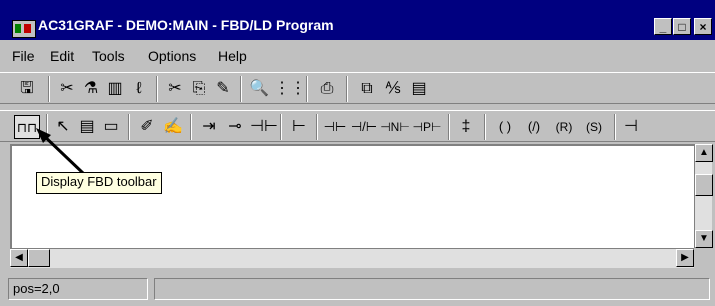 The width and height of the screenshot is (715, 306). What do you see at coordinates (534, 127) in the screenshot?
I see `coil-negated-icon: (/)` at bounding box center [534, 127].